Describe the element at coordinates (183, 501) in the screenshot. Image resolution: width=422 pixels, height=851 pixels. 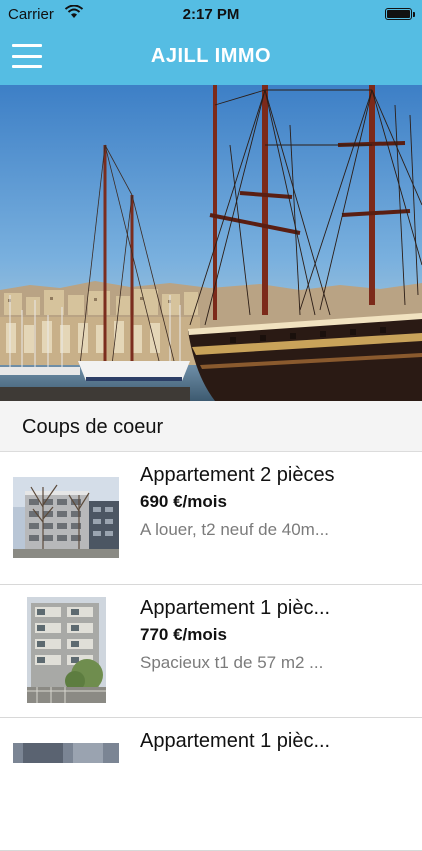
I see `listing-price: 690 €/mois` at that location.